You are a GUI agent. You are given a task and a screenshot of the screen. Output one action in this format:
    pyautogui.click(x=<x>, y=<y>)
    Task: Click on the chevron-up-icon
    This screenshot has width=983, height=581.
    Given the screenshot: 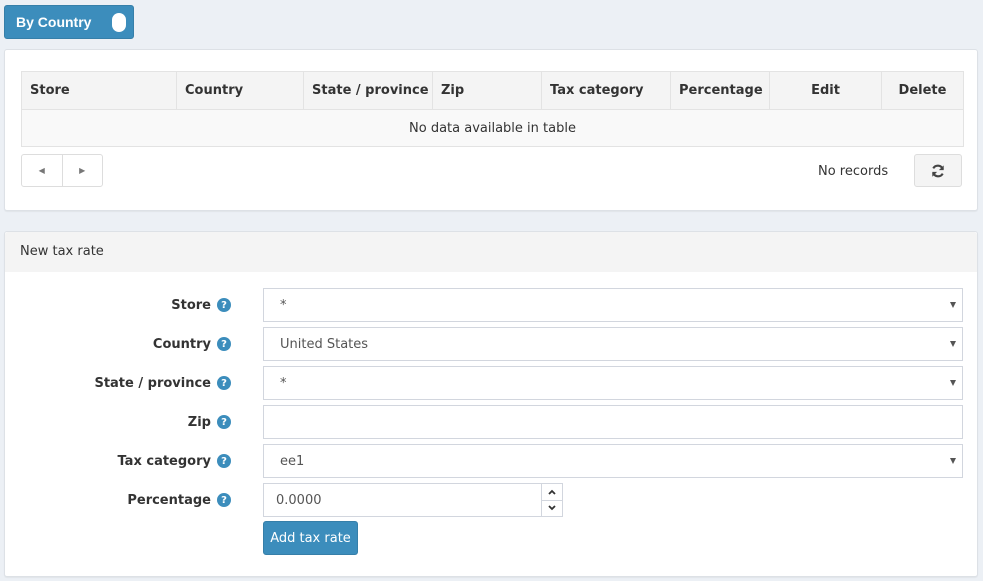 What is the action you would take?
    pyautogui.click(x=552, y=492)
    